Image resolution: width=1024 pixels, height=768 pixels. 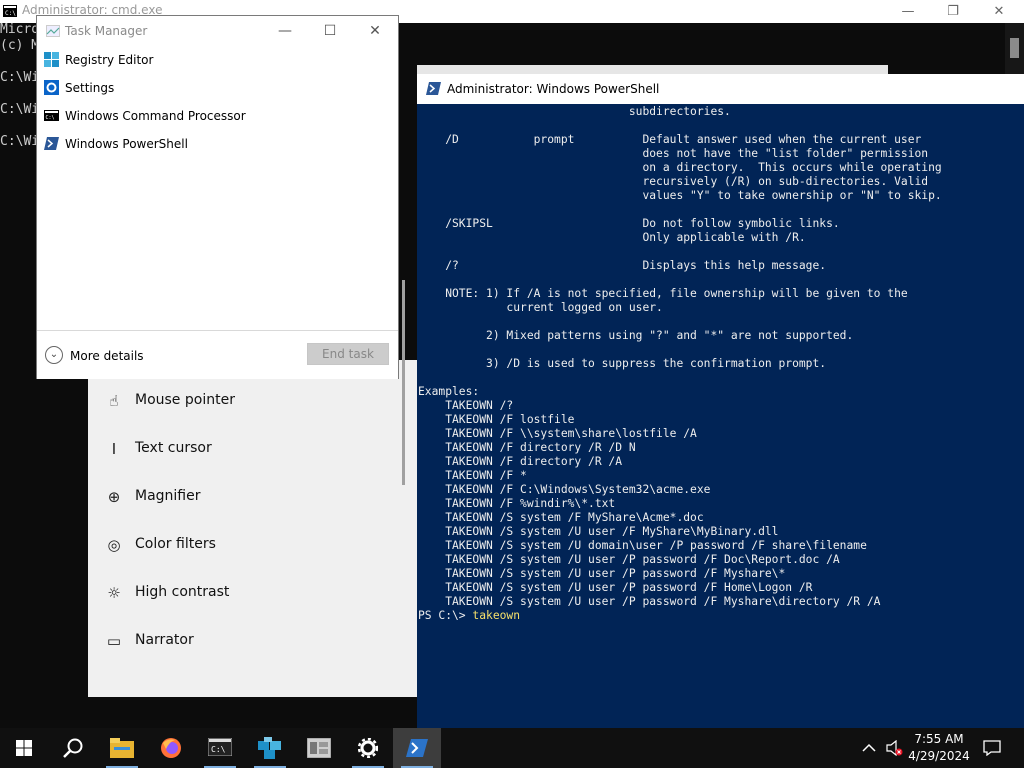 I want to click on settings-item-label: Magnifier, so click(x=168, y=496).